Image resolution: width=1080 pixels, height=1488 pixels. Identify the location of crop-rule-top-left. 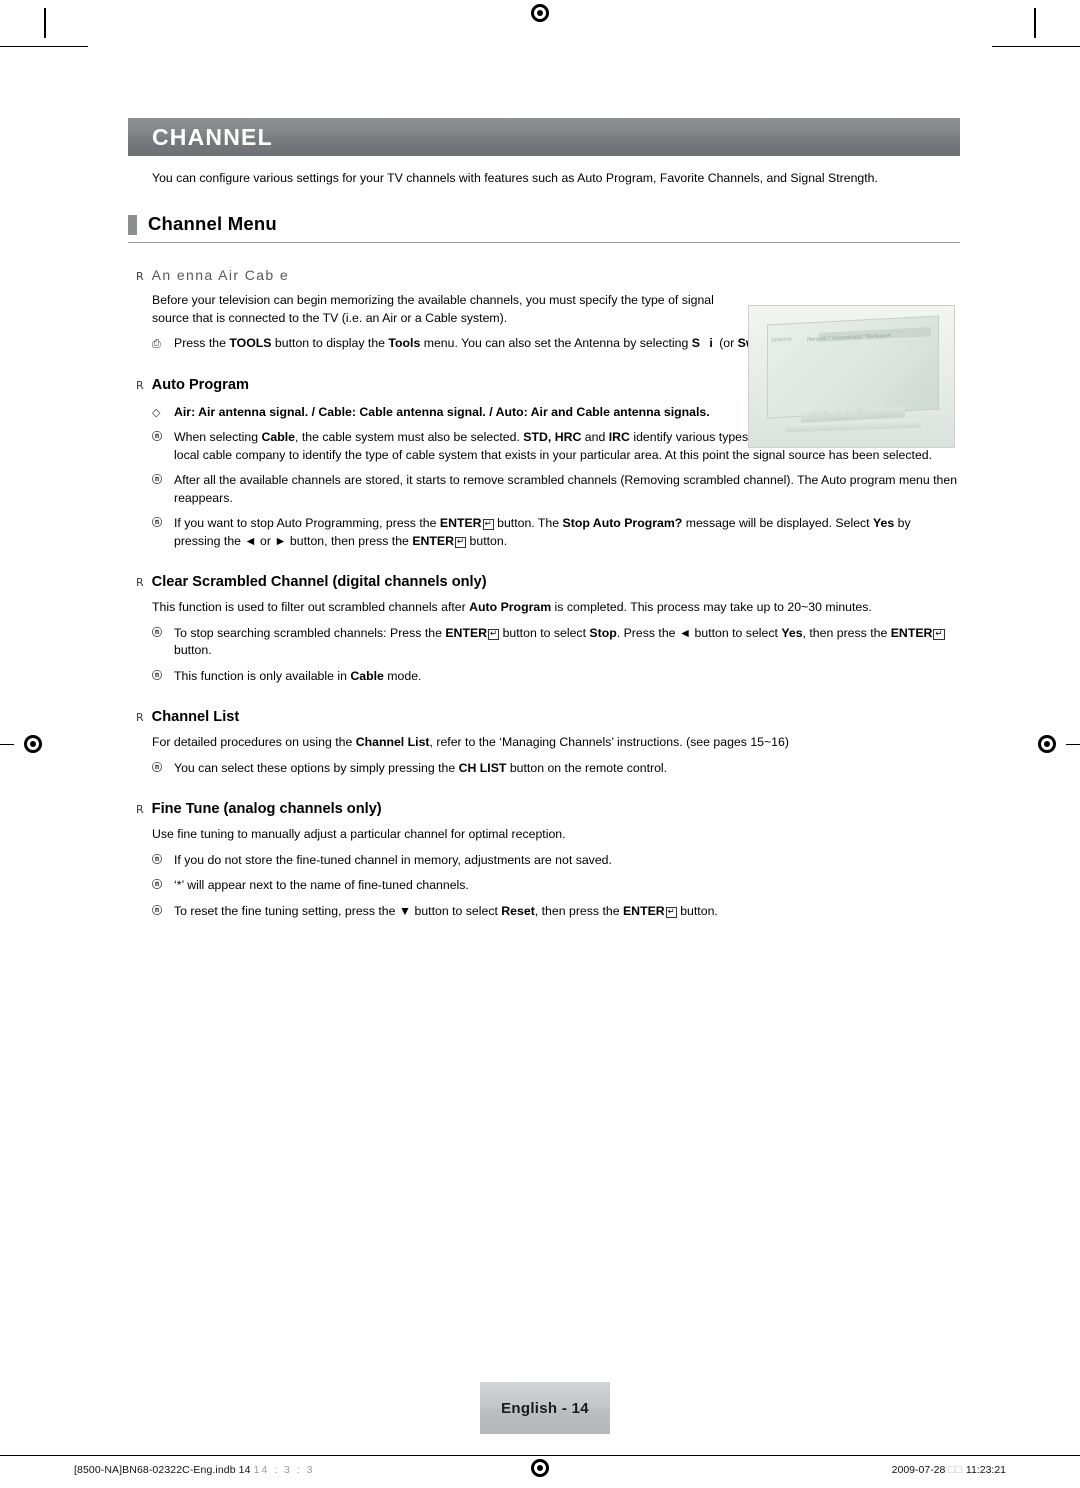
(44, 46).